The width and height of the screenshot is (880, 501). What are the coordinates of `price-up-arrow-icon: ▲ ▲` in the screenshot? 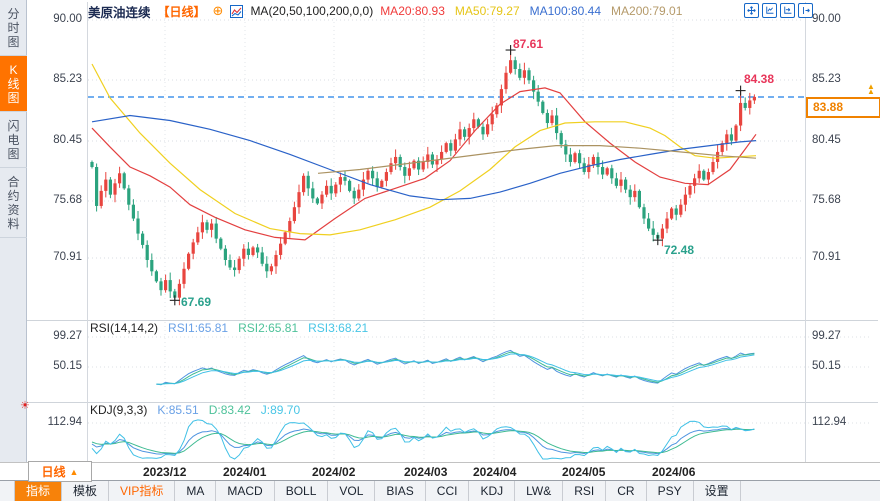 It's located at (871, 89).